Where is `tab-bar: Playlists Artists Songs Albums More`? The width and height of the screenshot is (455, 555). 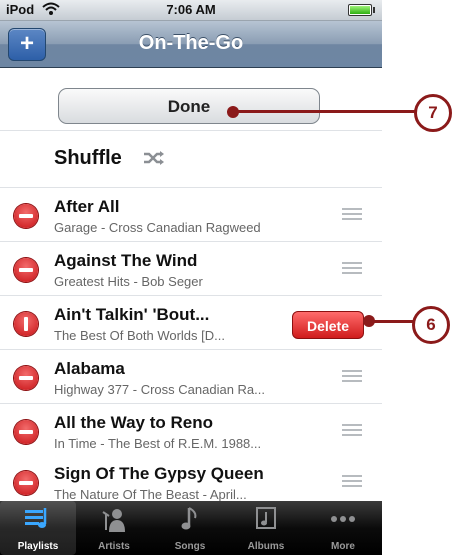
tab-bar: Playlists Artists Songs Albums More is located at coordinates (191, 528).